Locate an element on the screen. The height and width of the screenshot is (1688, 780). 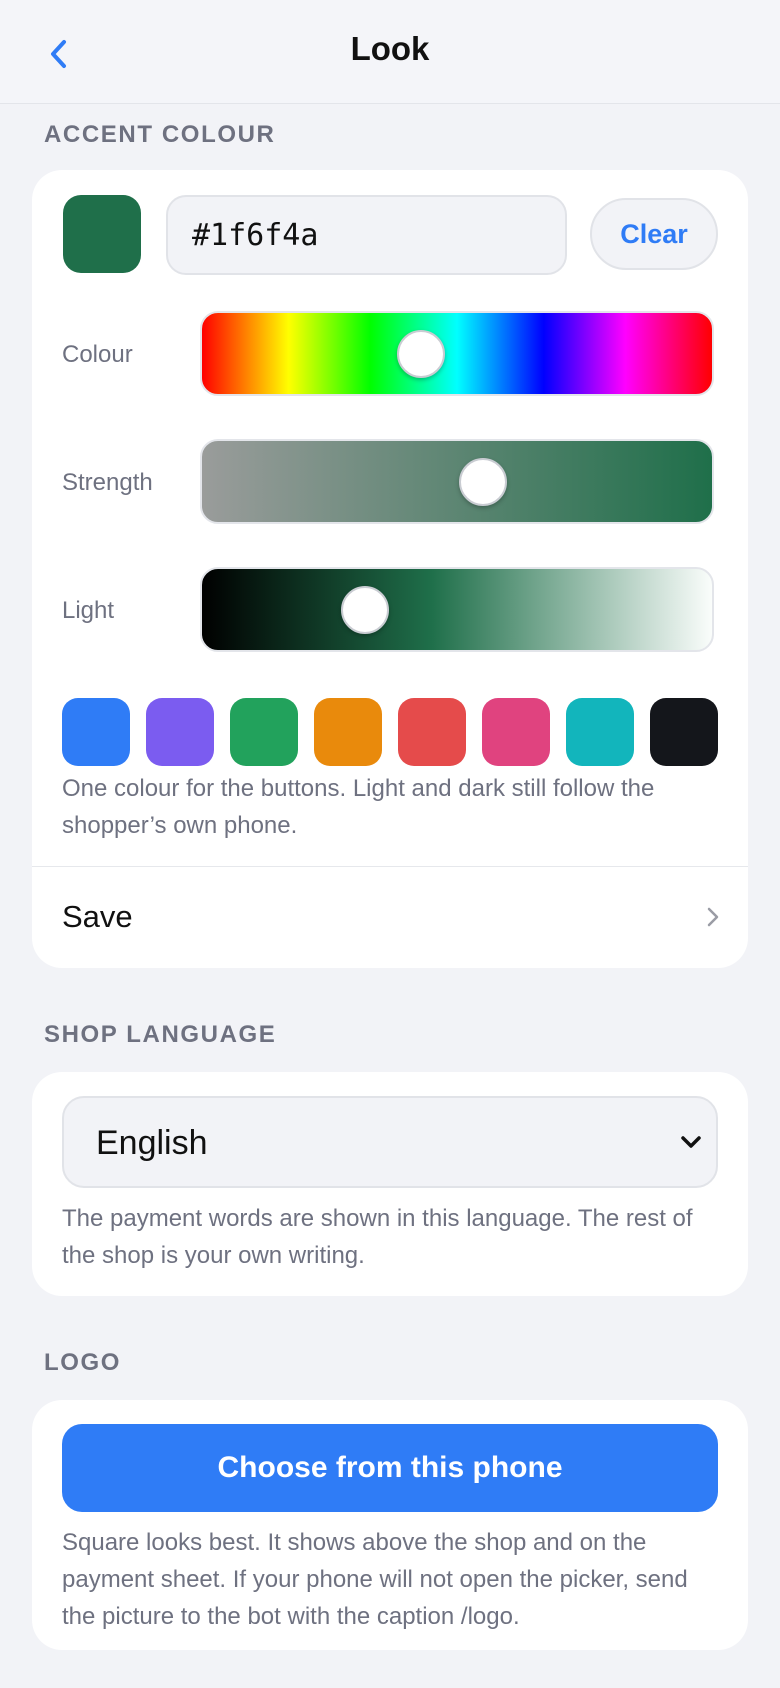
hex-input is located at coordinates (366, 235).